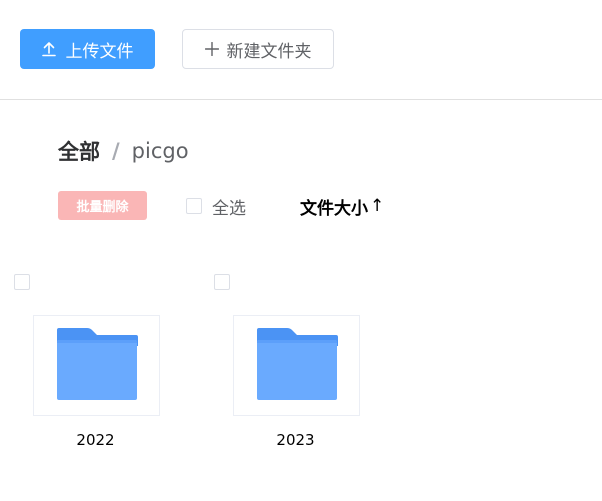  Describe the element at coordinates (334, 208) in the screenshot. I see `sort-label: 文件大小` at that location.